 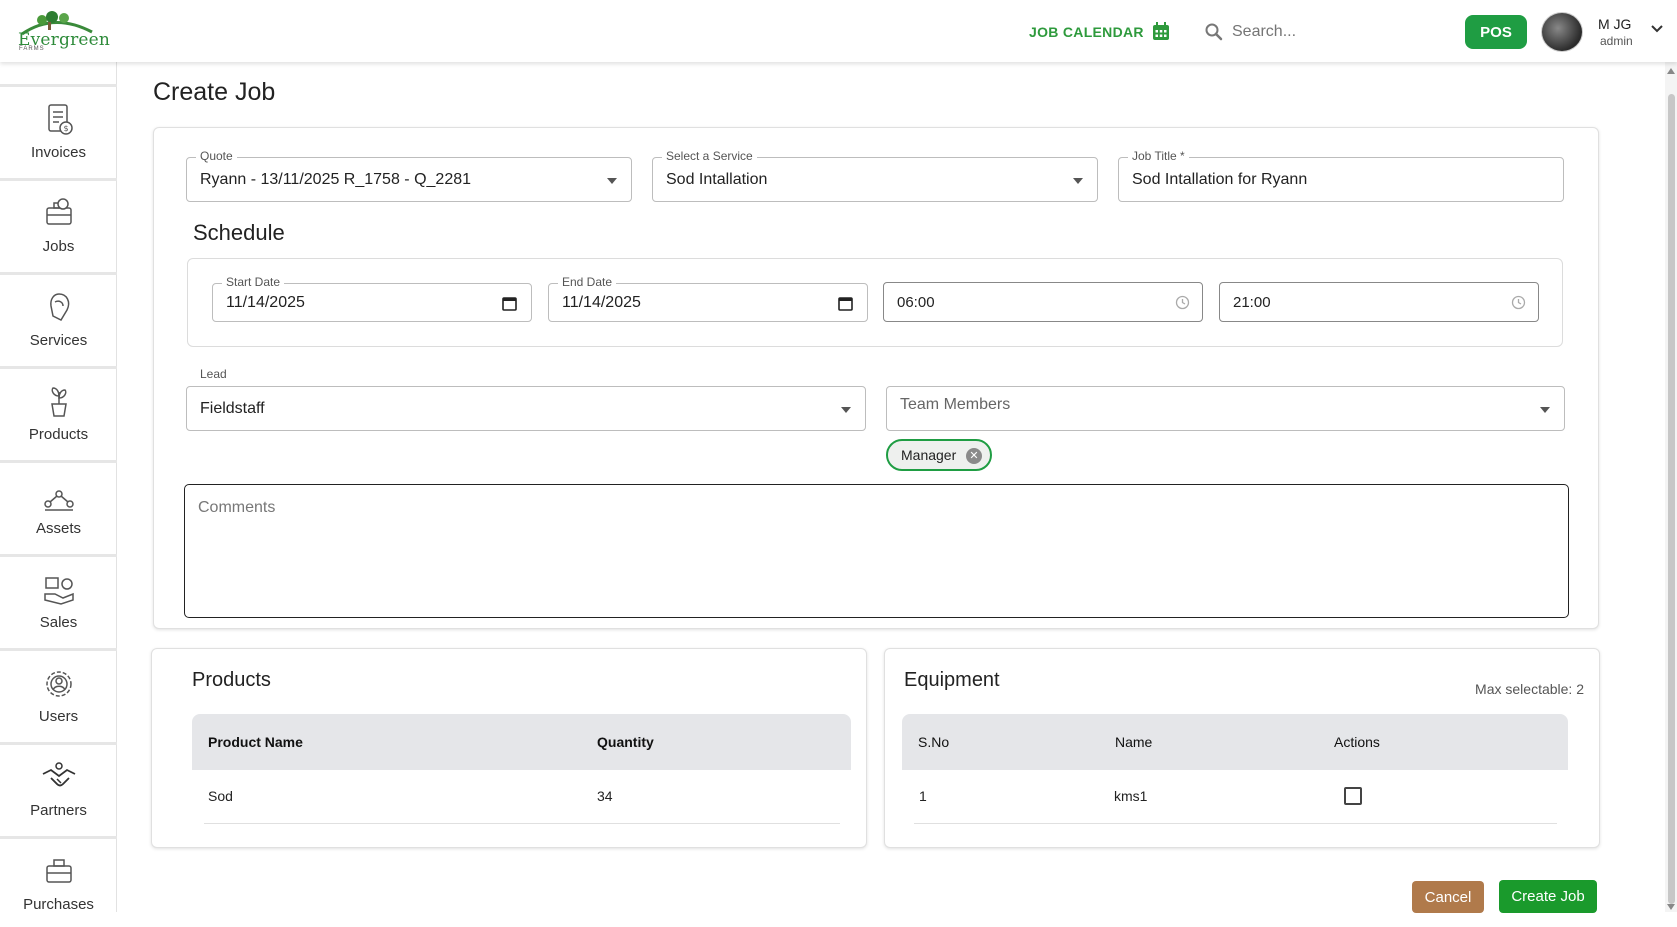 I want to click on equipment-table-header: S.No Name Actions, so click(x=1235, y=742).